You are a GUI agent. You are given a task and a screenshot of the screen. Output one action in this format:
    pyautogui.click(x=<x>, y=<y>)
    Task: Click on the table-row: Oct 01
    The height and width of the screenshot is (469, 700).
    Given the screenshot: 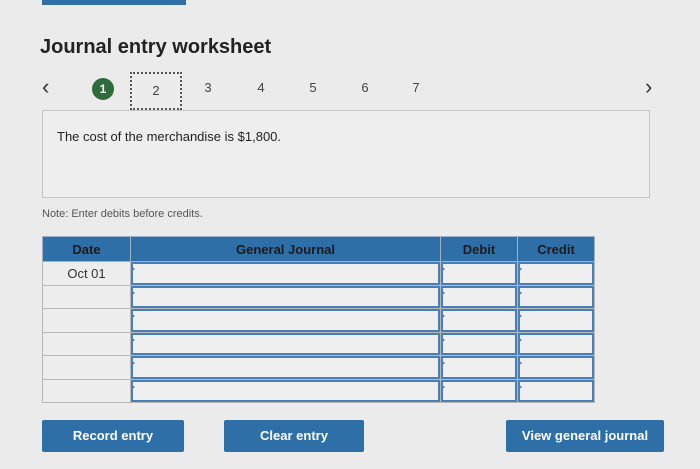 What is the action you would take?
    pyautogui.click(x=318, y=273)
    